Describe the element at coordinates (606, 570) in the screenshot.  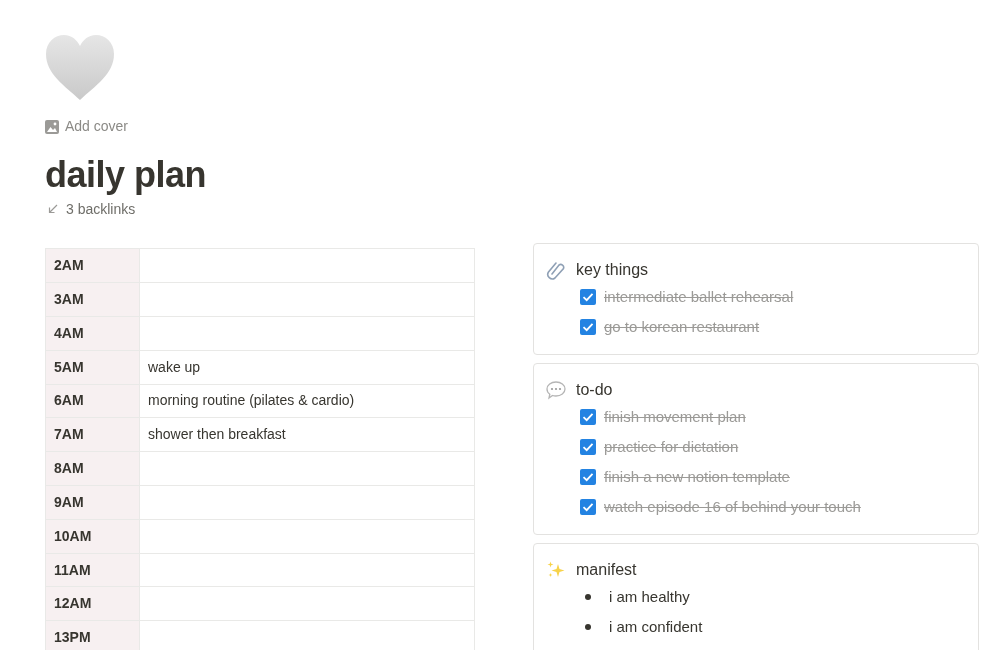
I see `section-title: manifest` at that location.